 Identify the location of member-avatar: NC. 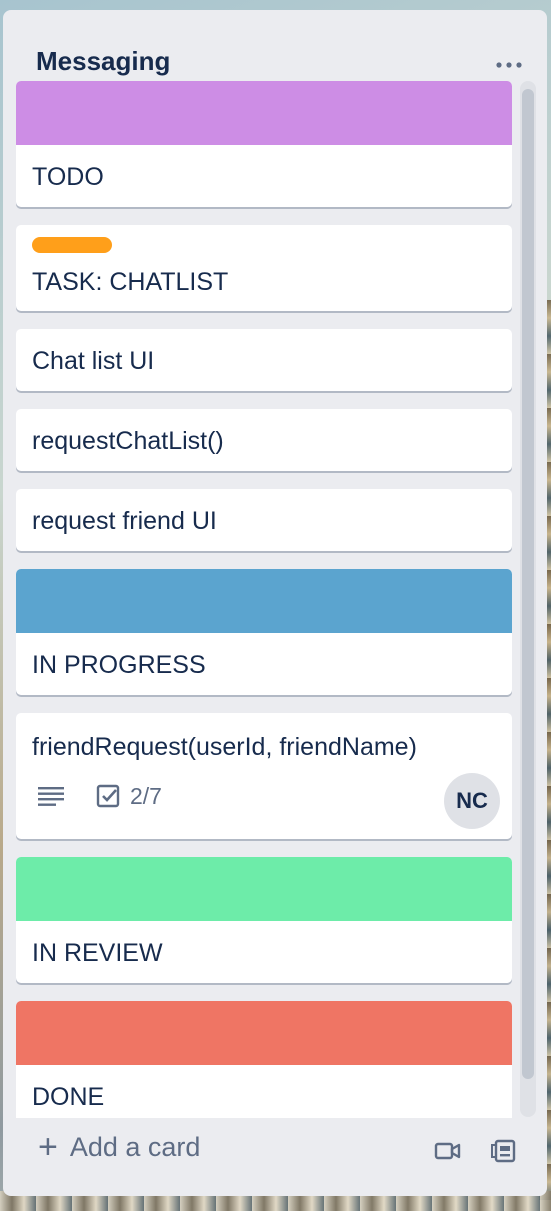
(472, 801).